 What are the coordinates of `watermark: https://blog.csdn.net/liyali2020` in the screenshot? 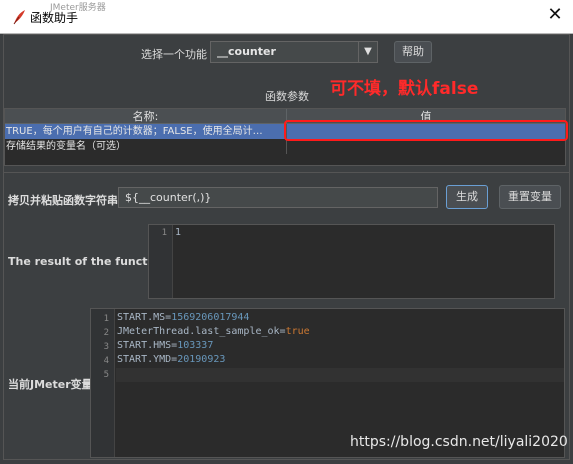 It's located at (459, 442).